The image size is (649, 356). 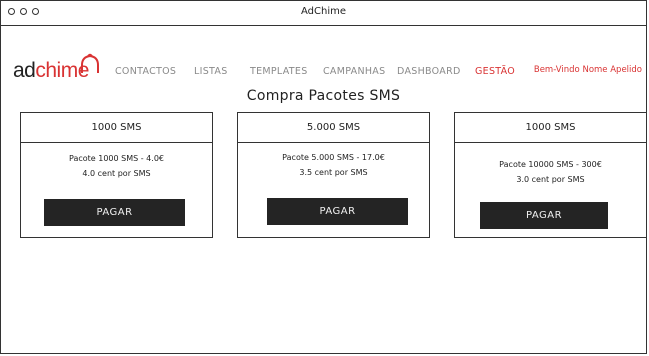 What do you see at coordinates (495, 71) in the screenshot?
I see `nav-item-gestao: GESTÃO` at bounding box center [495, 71].